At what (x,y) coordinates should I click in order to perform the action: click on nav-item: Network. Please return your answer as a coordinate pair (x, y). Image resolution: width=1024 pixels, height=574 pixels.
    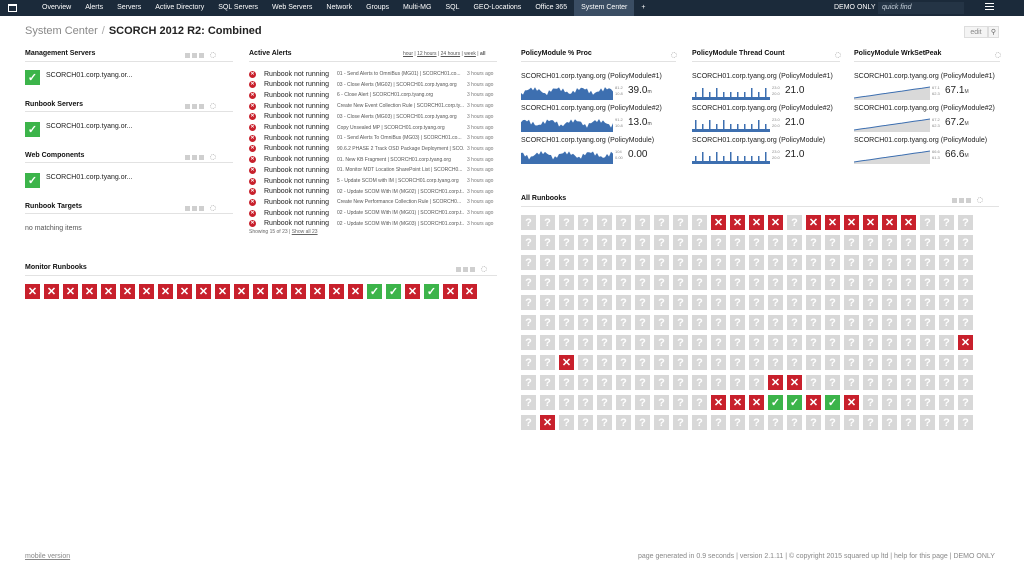
    Looking at the image, I should click on (339, 8).